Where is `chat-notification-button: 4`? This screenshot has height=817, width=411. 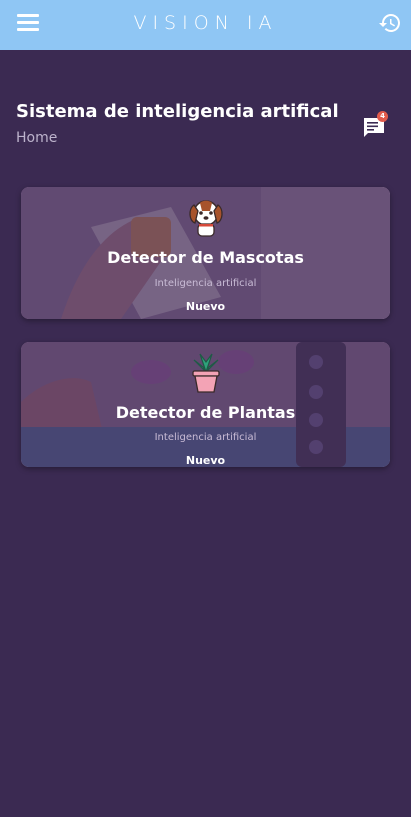 chat-notification-button: 4 is located at coordinates (376, 125).